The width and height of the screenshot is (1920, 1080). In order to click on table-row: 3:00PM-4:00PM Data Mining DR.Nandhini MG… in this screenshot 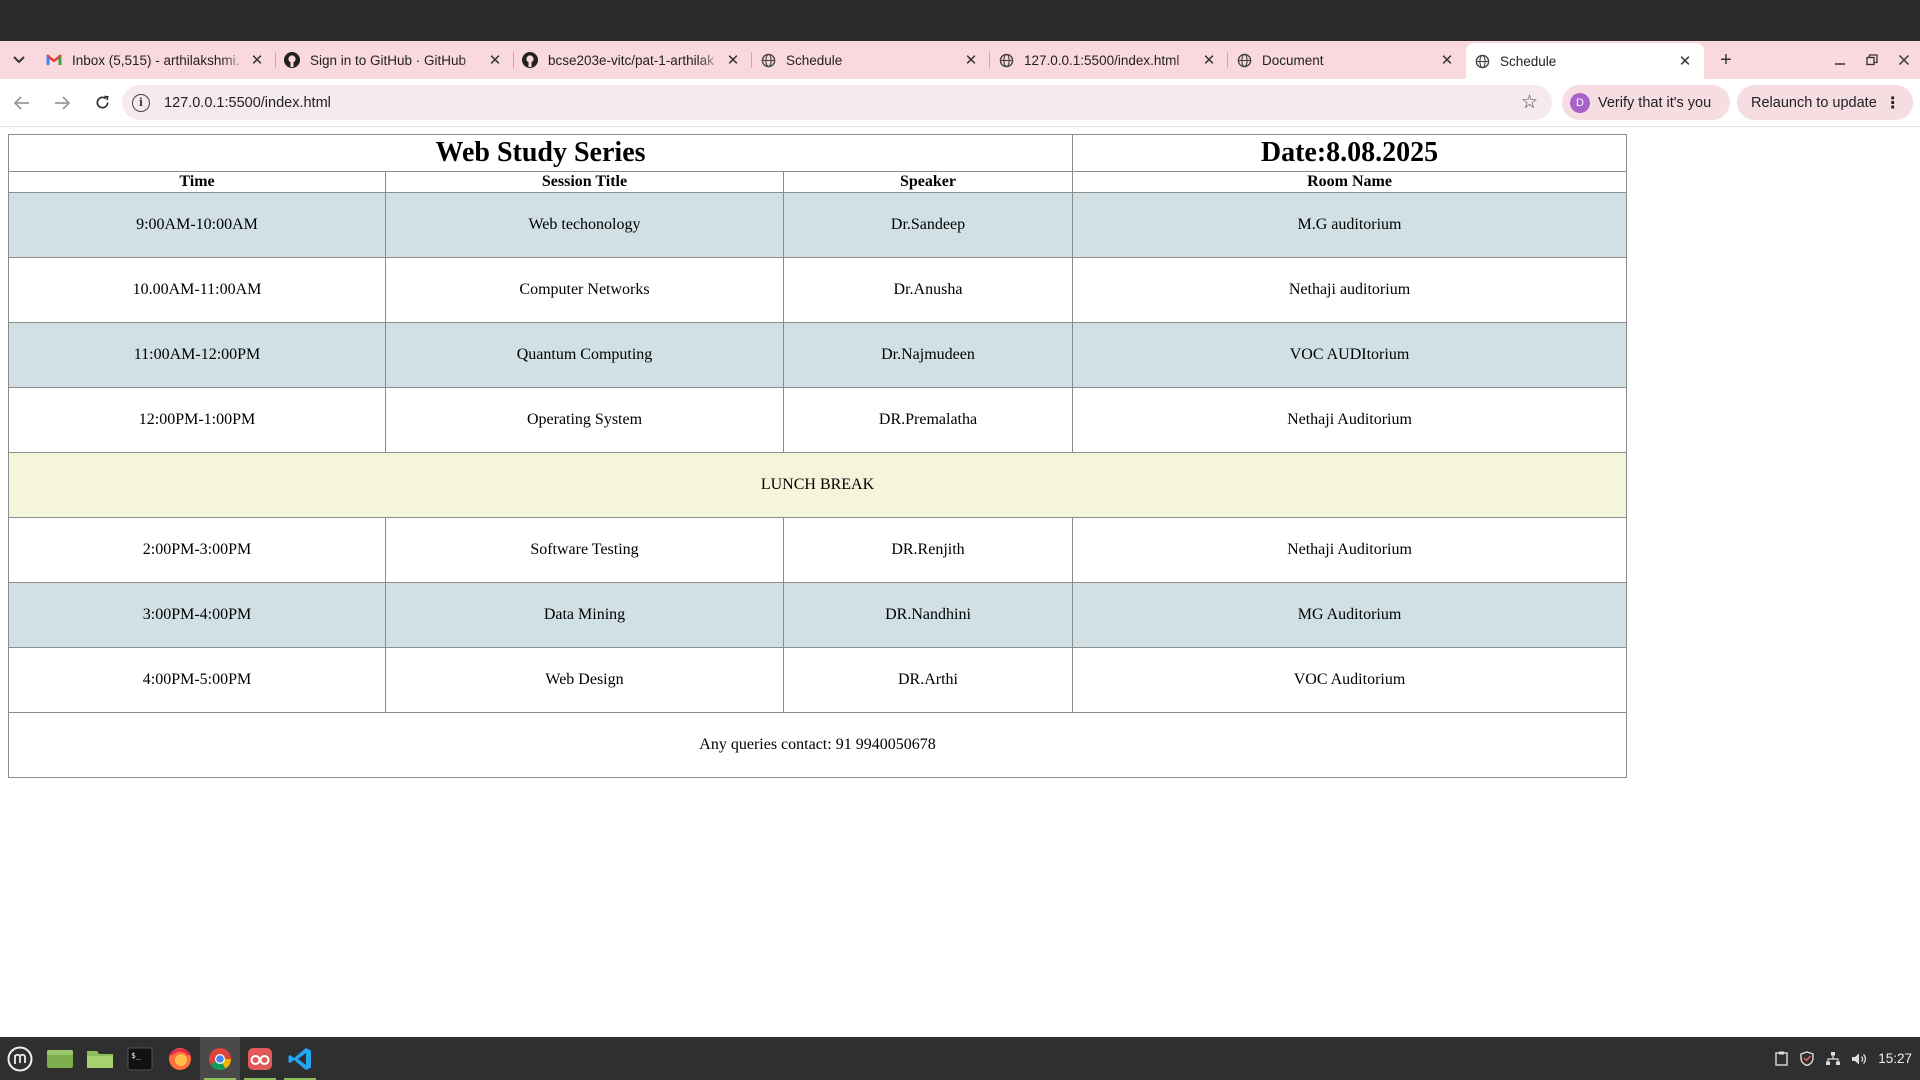, I will do `click(817, 615)`.